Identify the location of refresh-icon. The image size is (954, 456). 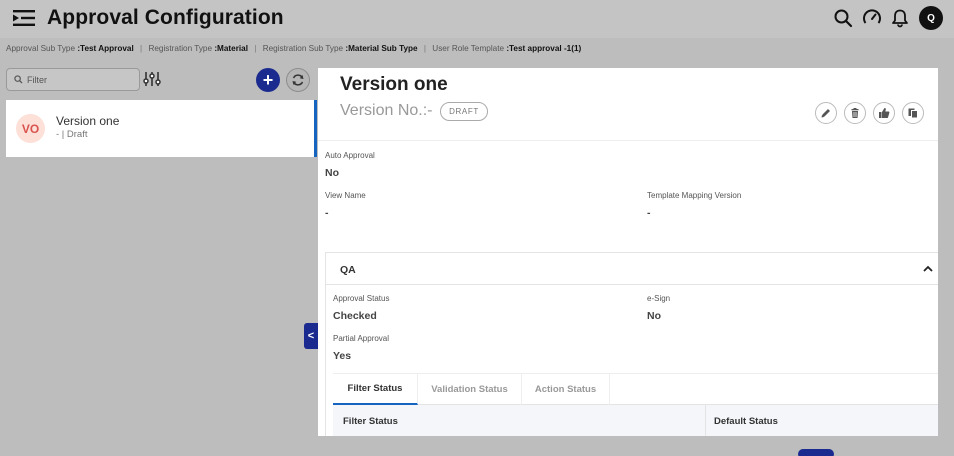
(298, 80).